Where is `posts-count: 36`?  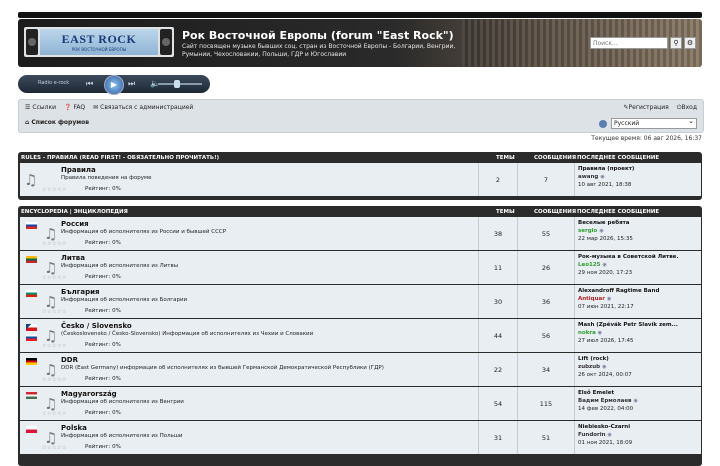 posts-count: 36 is located at coordinates (545, 301).